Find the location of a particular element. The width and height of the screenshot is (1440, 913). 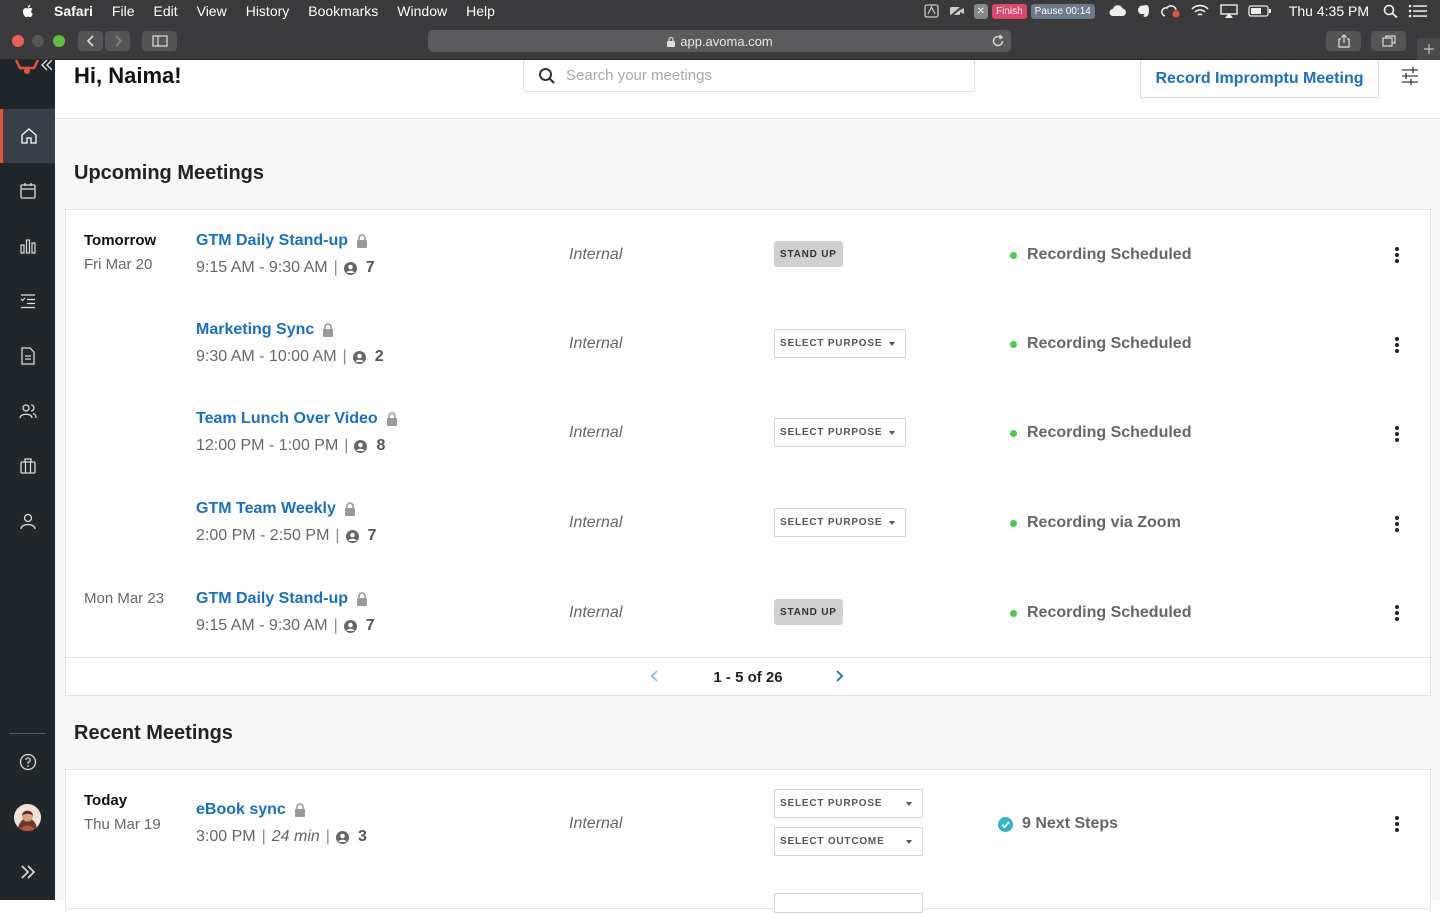

nav-deals is located at coordinates (27, 466).